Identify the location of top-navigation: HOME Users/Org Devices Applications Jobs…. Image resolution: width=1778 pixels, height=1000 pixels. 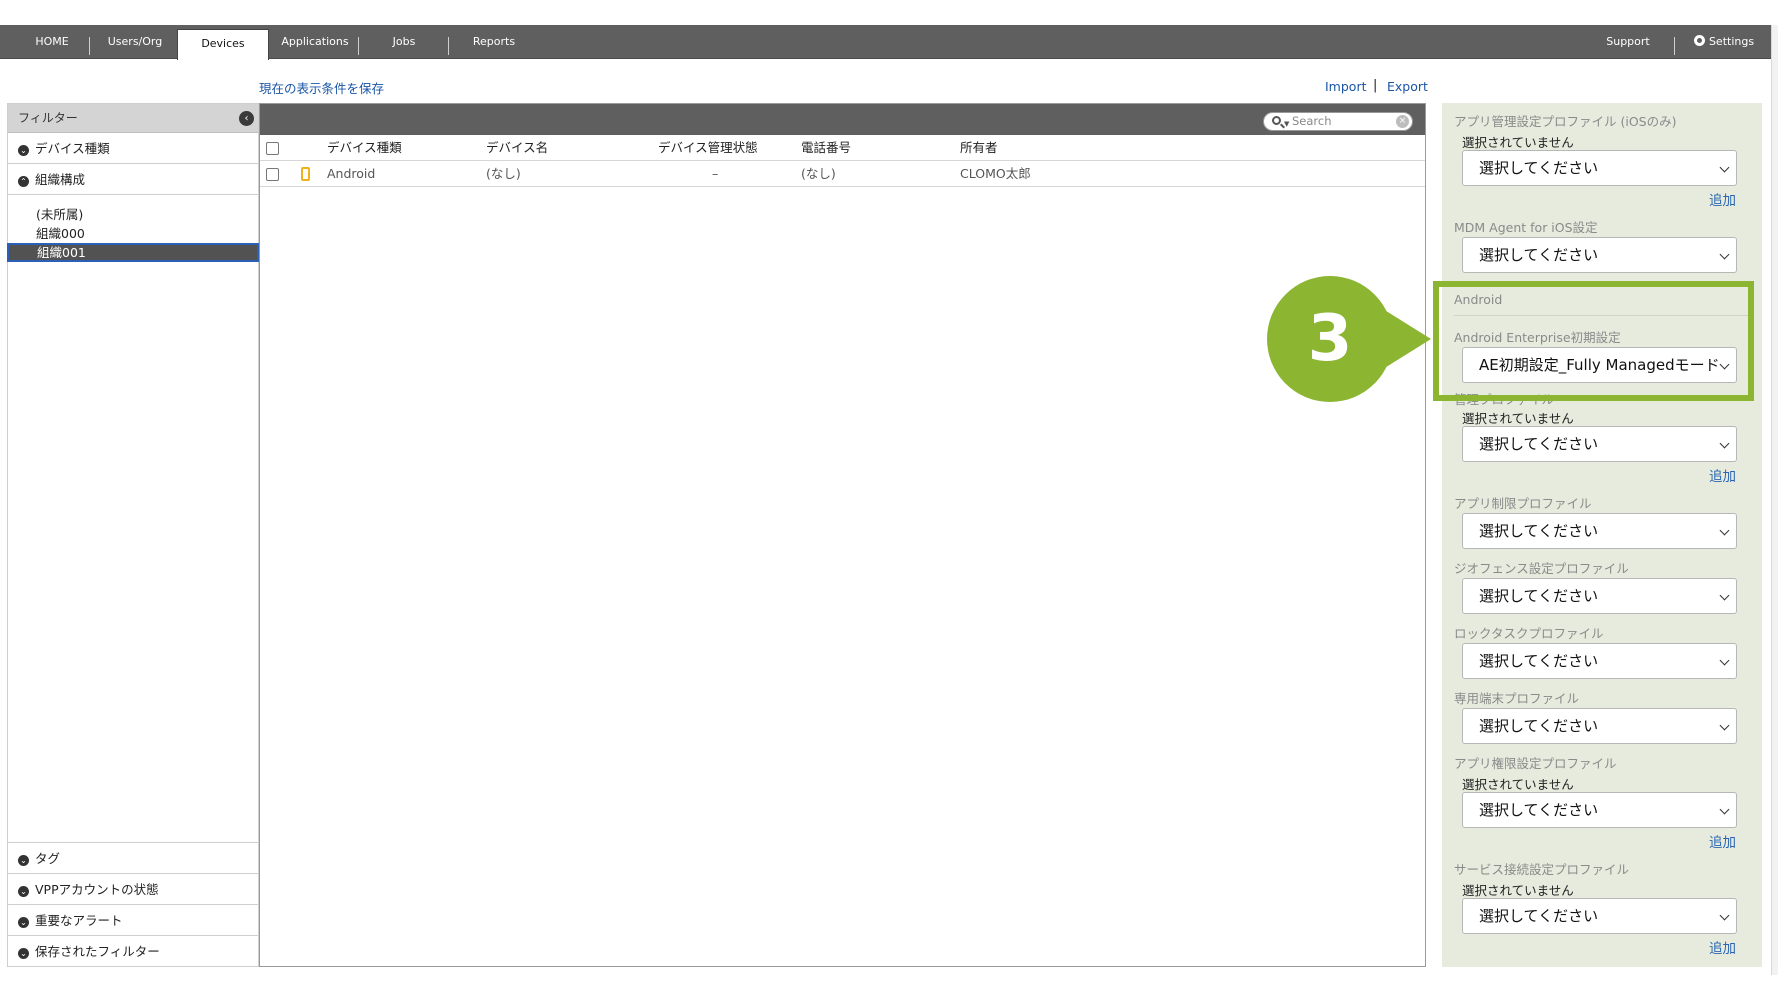
(889, 42).